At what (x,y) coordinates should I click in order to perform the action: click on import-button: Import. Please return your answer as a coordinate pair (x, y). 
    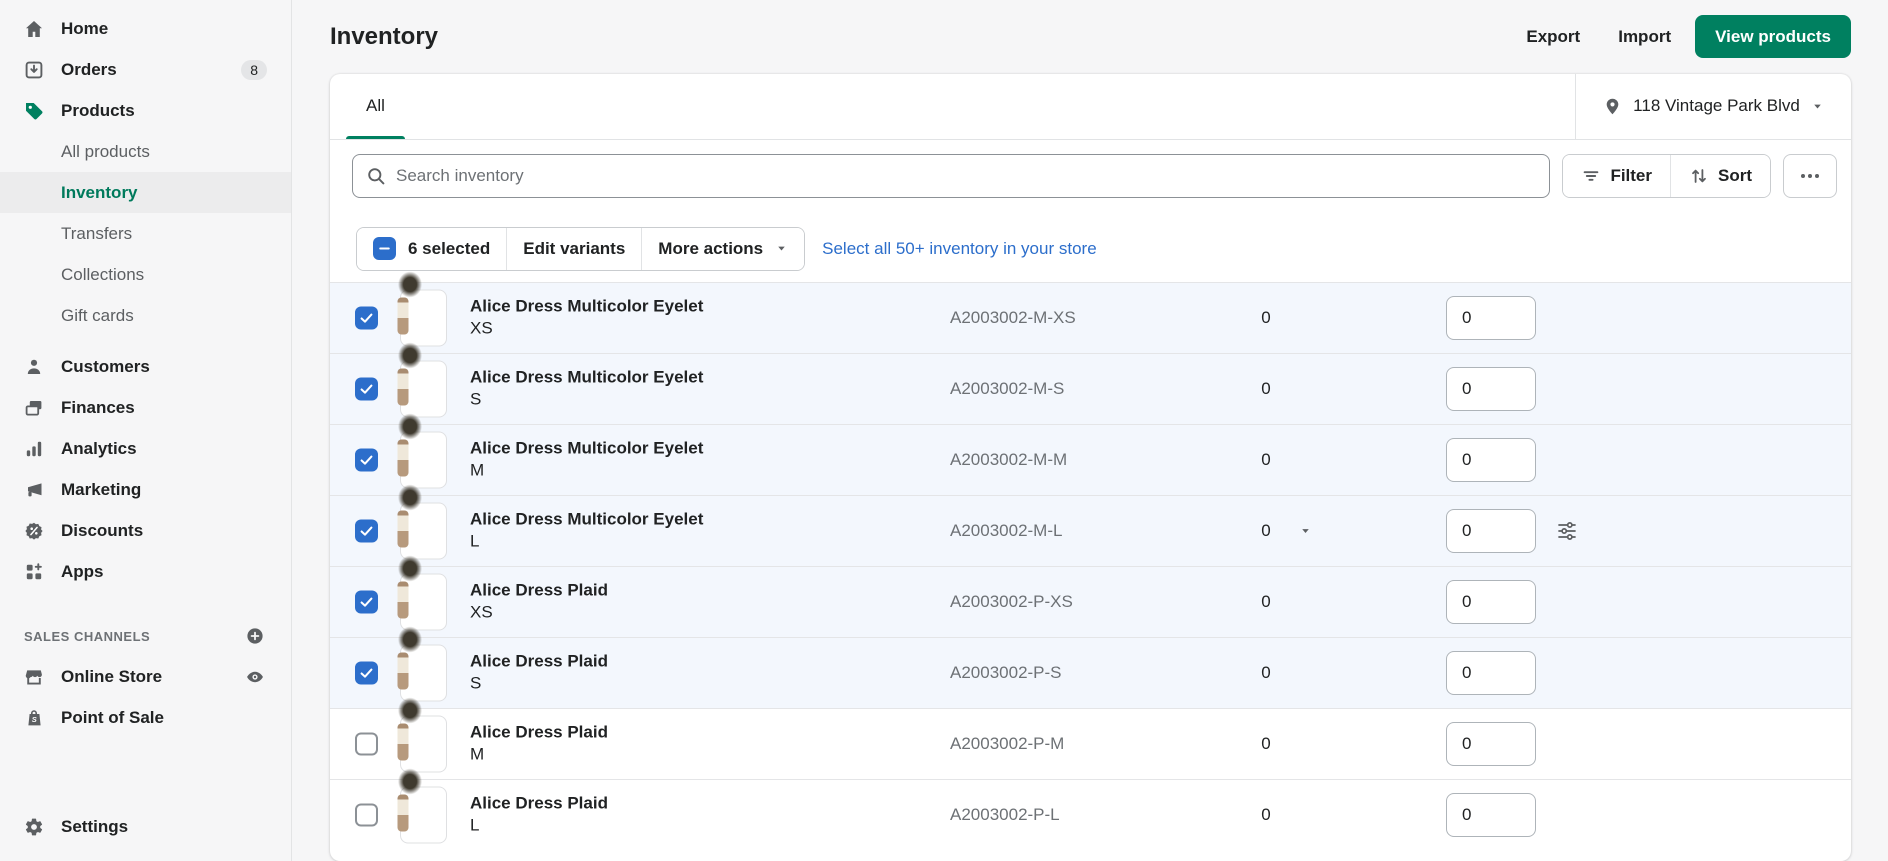
    Looking at the image, I should click on (1644, 37).